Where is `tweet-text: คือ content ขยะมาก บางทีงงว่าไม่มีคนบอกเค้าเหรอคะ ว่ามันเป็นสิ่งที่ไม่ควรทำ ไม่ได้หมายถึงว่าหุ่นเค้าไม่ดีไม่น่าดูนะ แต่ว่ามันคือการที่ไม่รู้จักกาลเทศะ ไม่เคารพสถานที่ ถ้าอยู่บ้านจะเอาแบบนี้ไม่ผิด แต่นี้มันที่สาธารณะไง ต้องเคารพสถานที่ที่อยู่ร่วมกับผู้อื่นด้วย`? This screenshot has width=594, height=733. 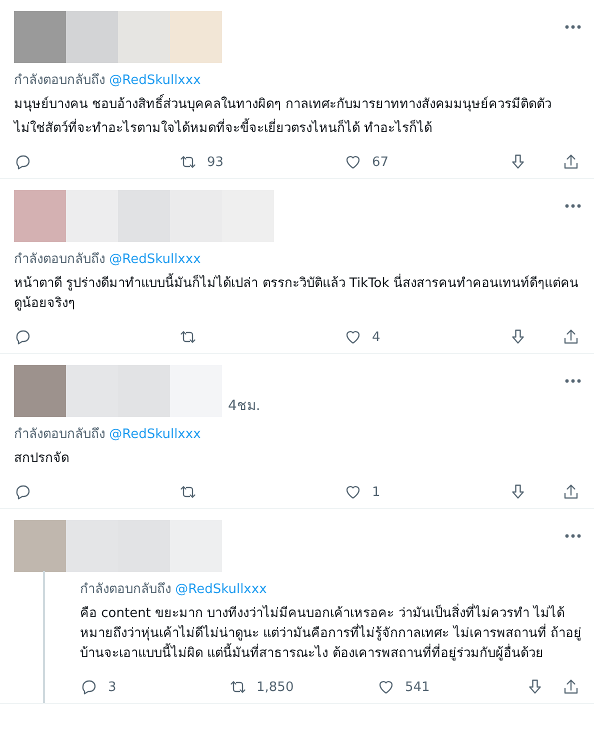
tweet-text: คือ content ขยะมาก บางทีงงว่าไม่มีคนบอกเค้าเหรอคะ ว่ามันเป็นสิ่งที่ไม่ควรทำ ไม่ได้หมายถึงว่าหุ่นเค้าไม่ดีไม่น่าดูนะ แต่ว่ามันคือการที่ไม่รู้จักกาลเทศะ ไม่เคารพสถานที่ ถ้าอยู่บ้านจะเอาแบบนี้ไม่ผิด แต่นี้มันที่สาธารณะไง ต้องเคารพสถานที่ที่อยู่ร่วมกับผู้อื่นด้วย is located at coordinates (331, 633).